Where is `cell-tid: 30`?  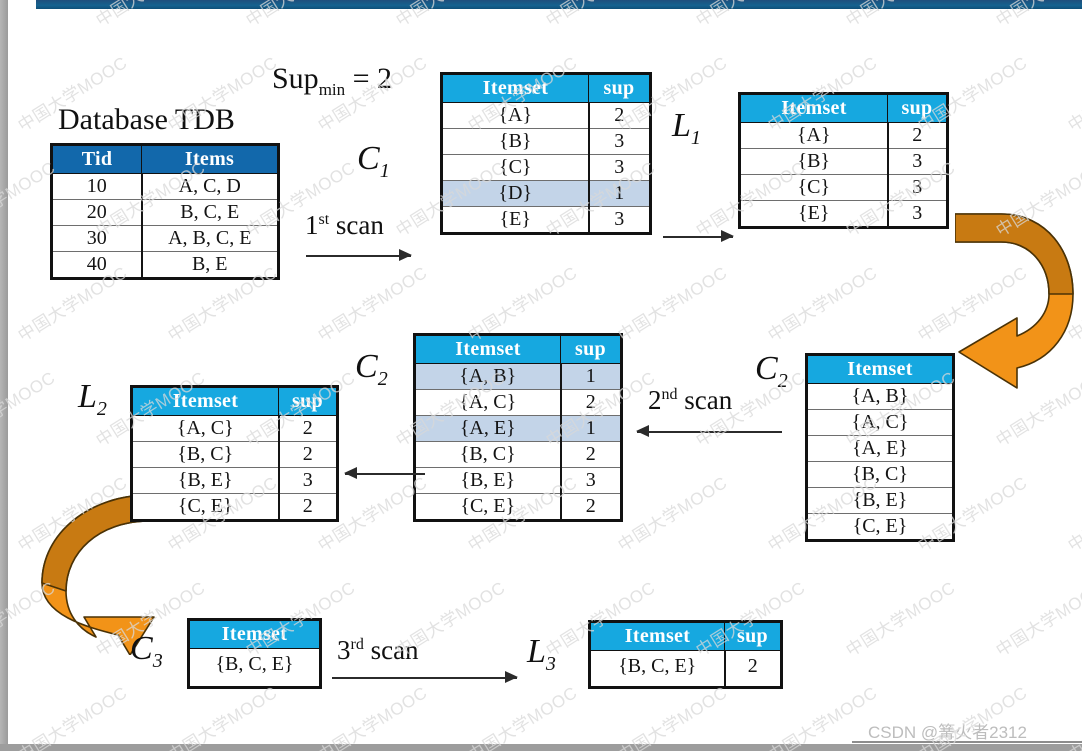 cell-tid: 30 is located at coordinates (96, 238).